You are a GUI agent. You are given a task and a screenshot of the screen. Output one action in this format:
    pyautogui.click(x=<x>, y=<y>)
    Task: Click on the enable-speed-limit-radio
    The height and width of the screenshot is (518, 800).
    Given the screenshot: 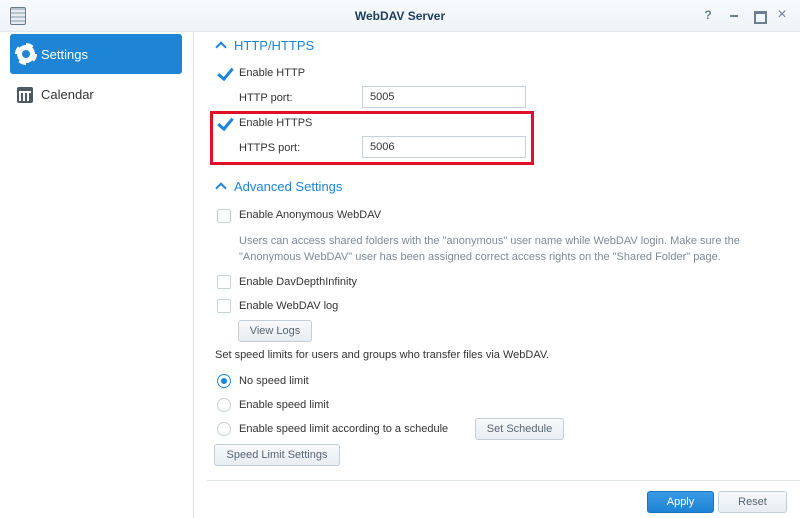 What is the action you would take?
    pyautogui.click(x=224, y=405)
    